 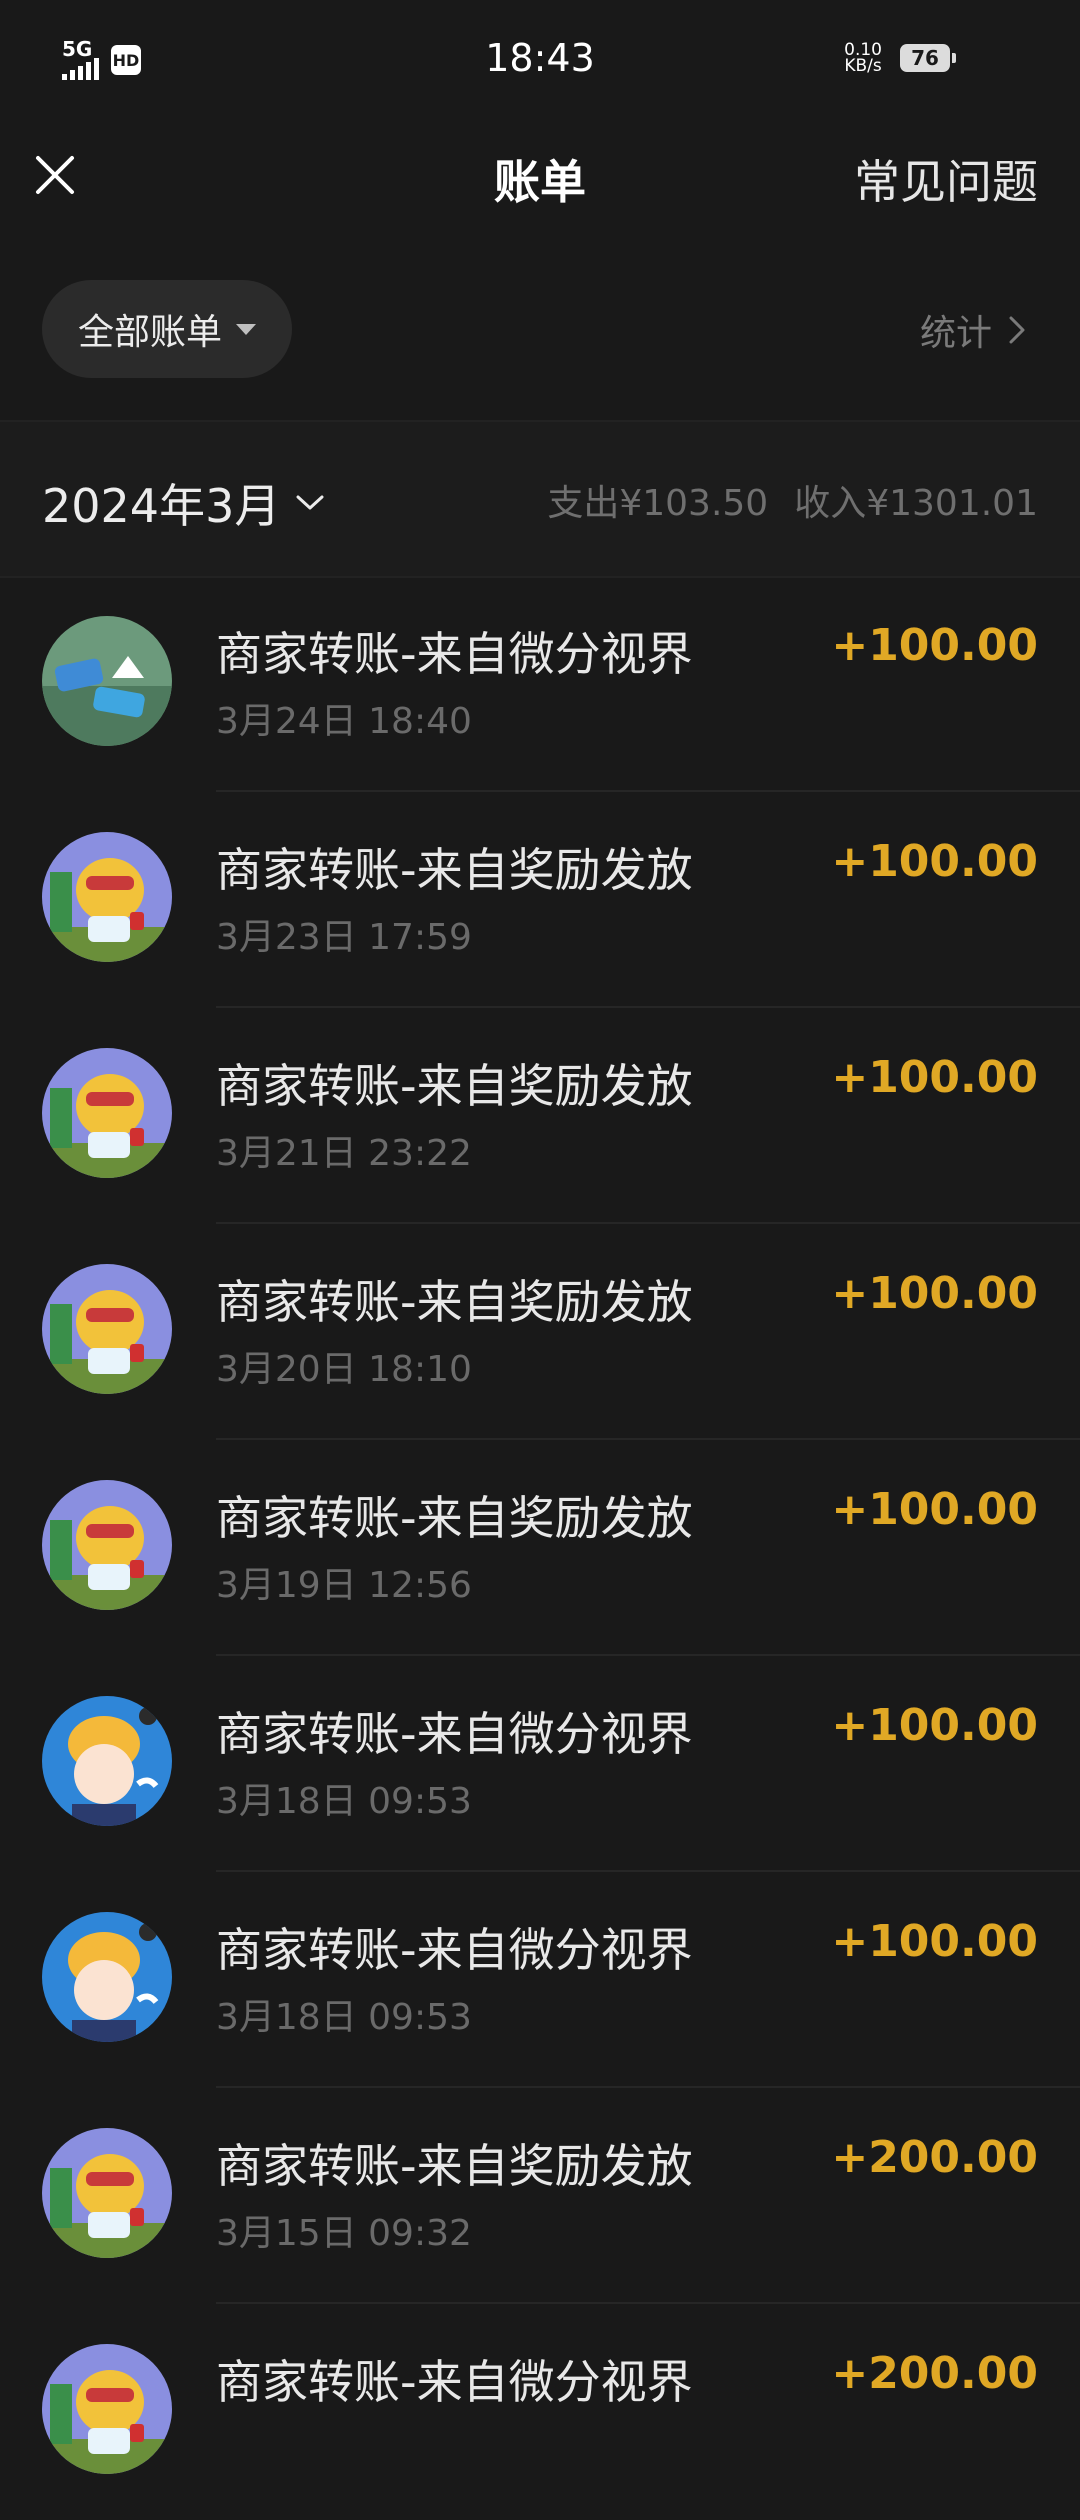 I want to click on caret-down-icon, so click(x=246, y=329).